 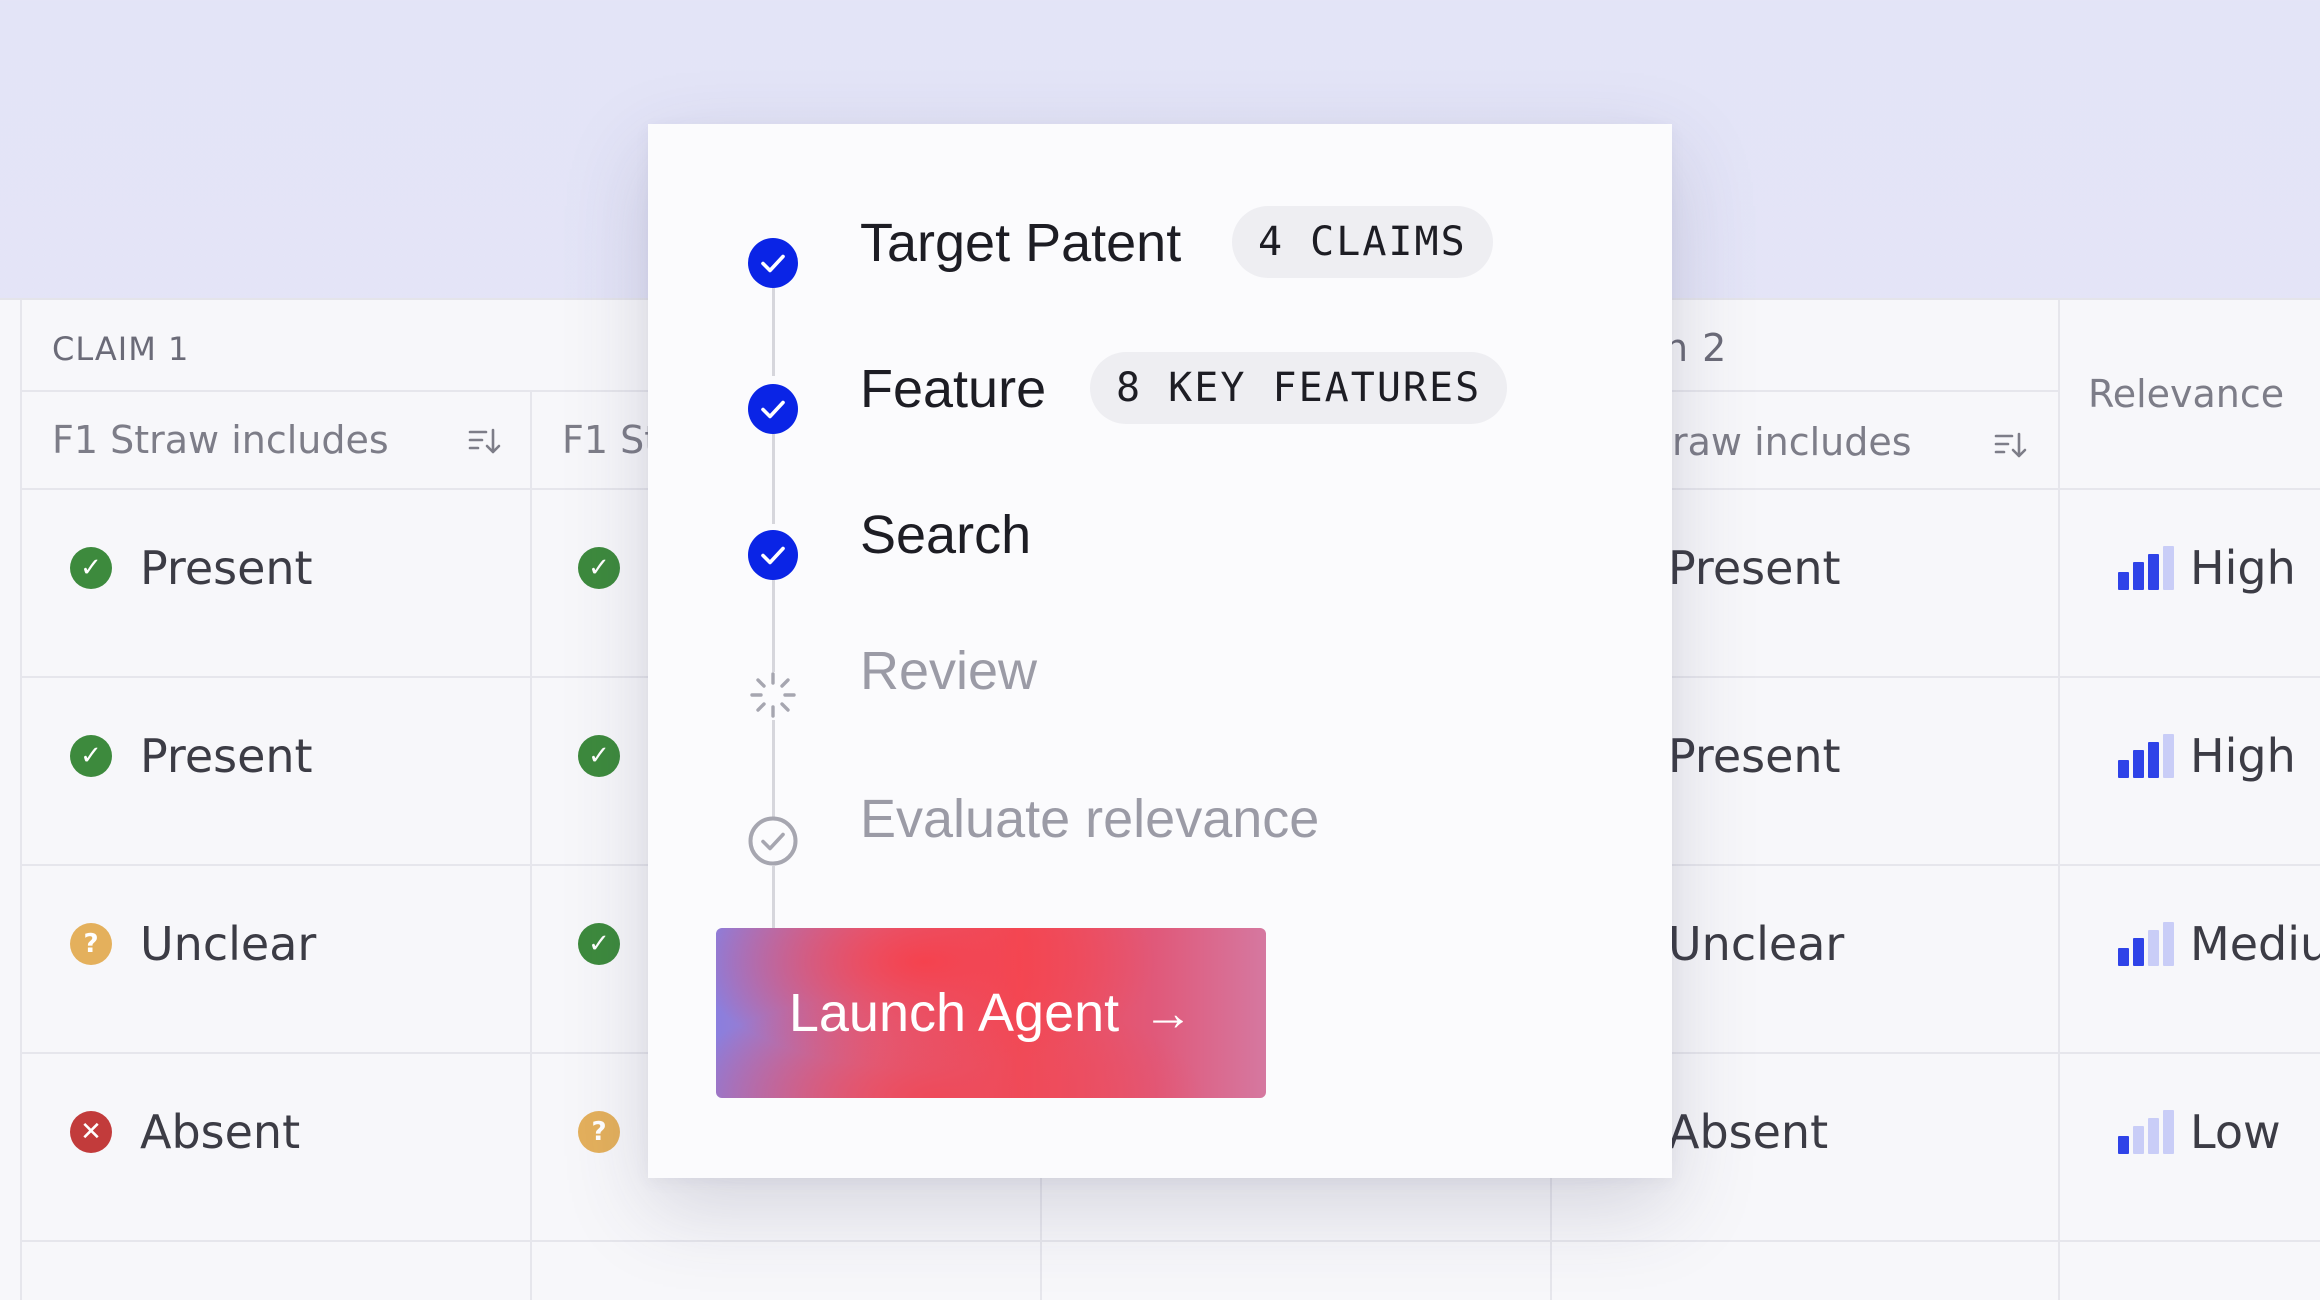 What do you see at coordinates (954, 1013) in the screenshot?
I see `launch-agent-label: Launch Agent` at bounding box center [954, 1013].